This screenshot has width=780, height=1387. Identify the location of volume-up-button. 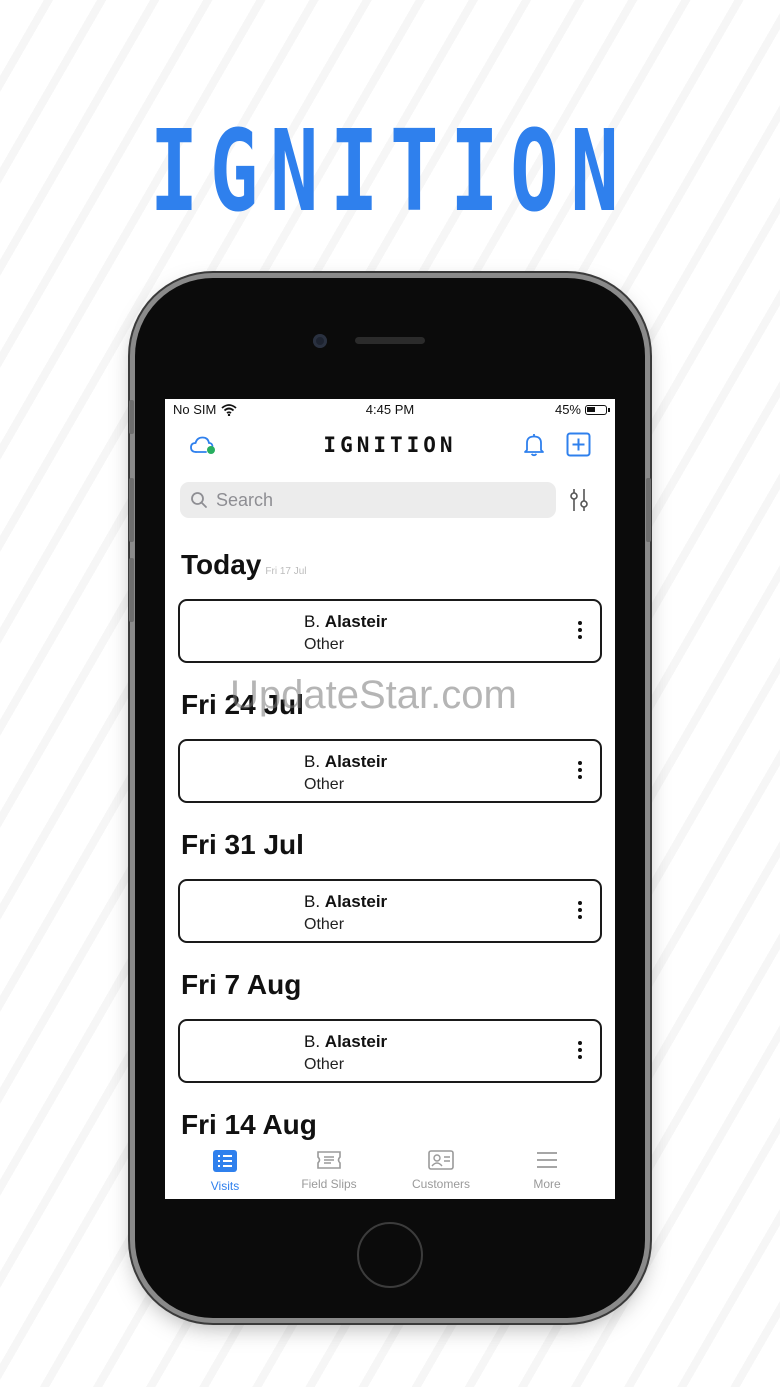
(131, 510).